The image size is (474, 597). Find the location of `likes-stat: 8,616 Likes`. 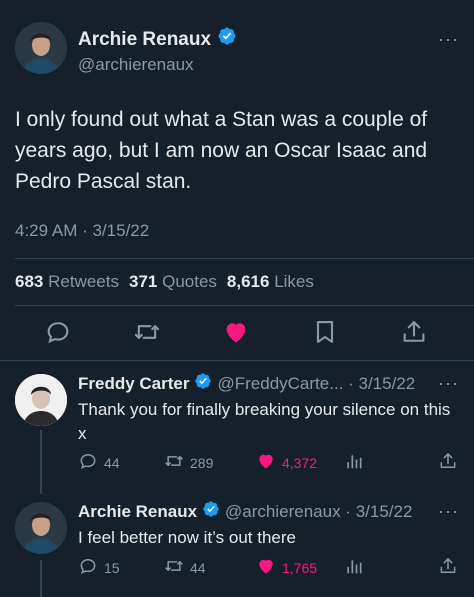

likes-stat: 8,616 Likes is located at coordinates (270, 282).